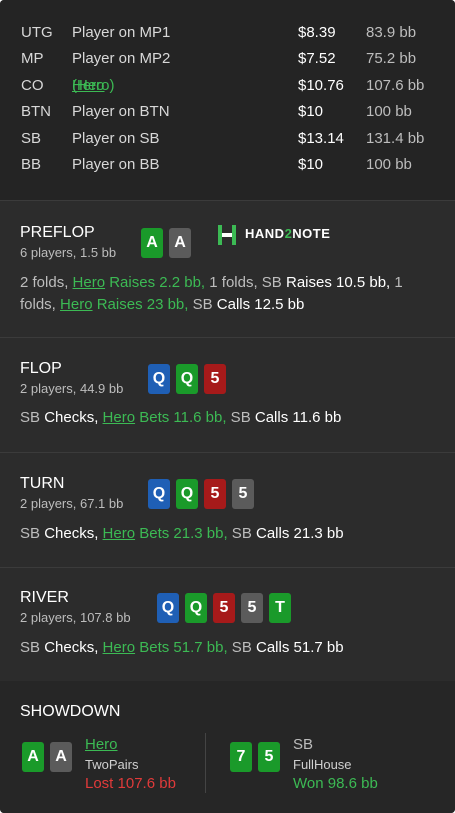  Describe the element at coordinates (181, 647) in the screenshot. I see `hero-action: Bets 51.7 bb,` at that location.